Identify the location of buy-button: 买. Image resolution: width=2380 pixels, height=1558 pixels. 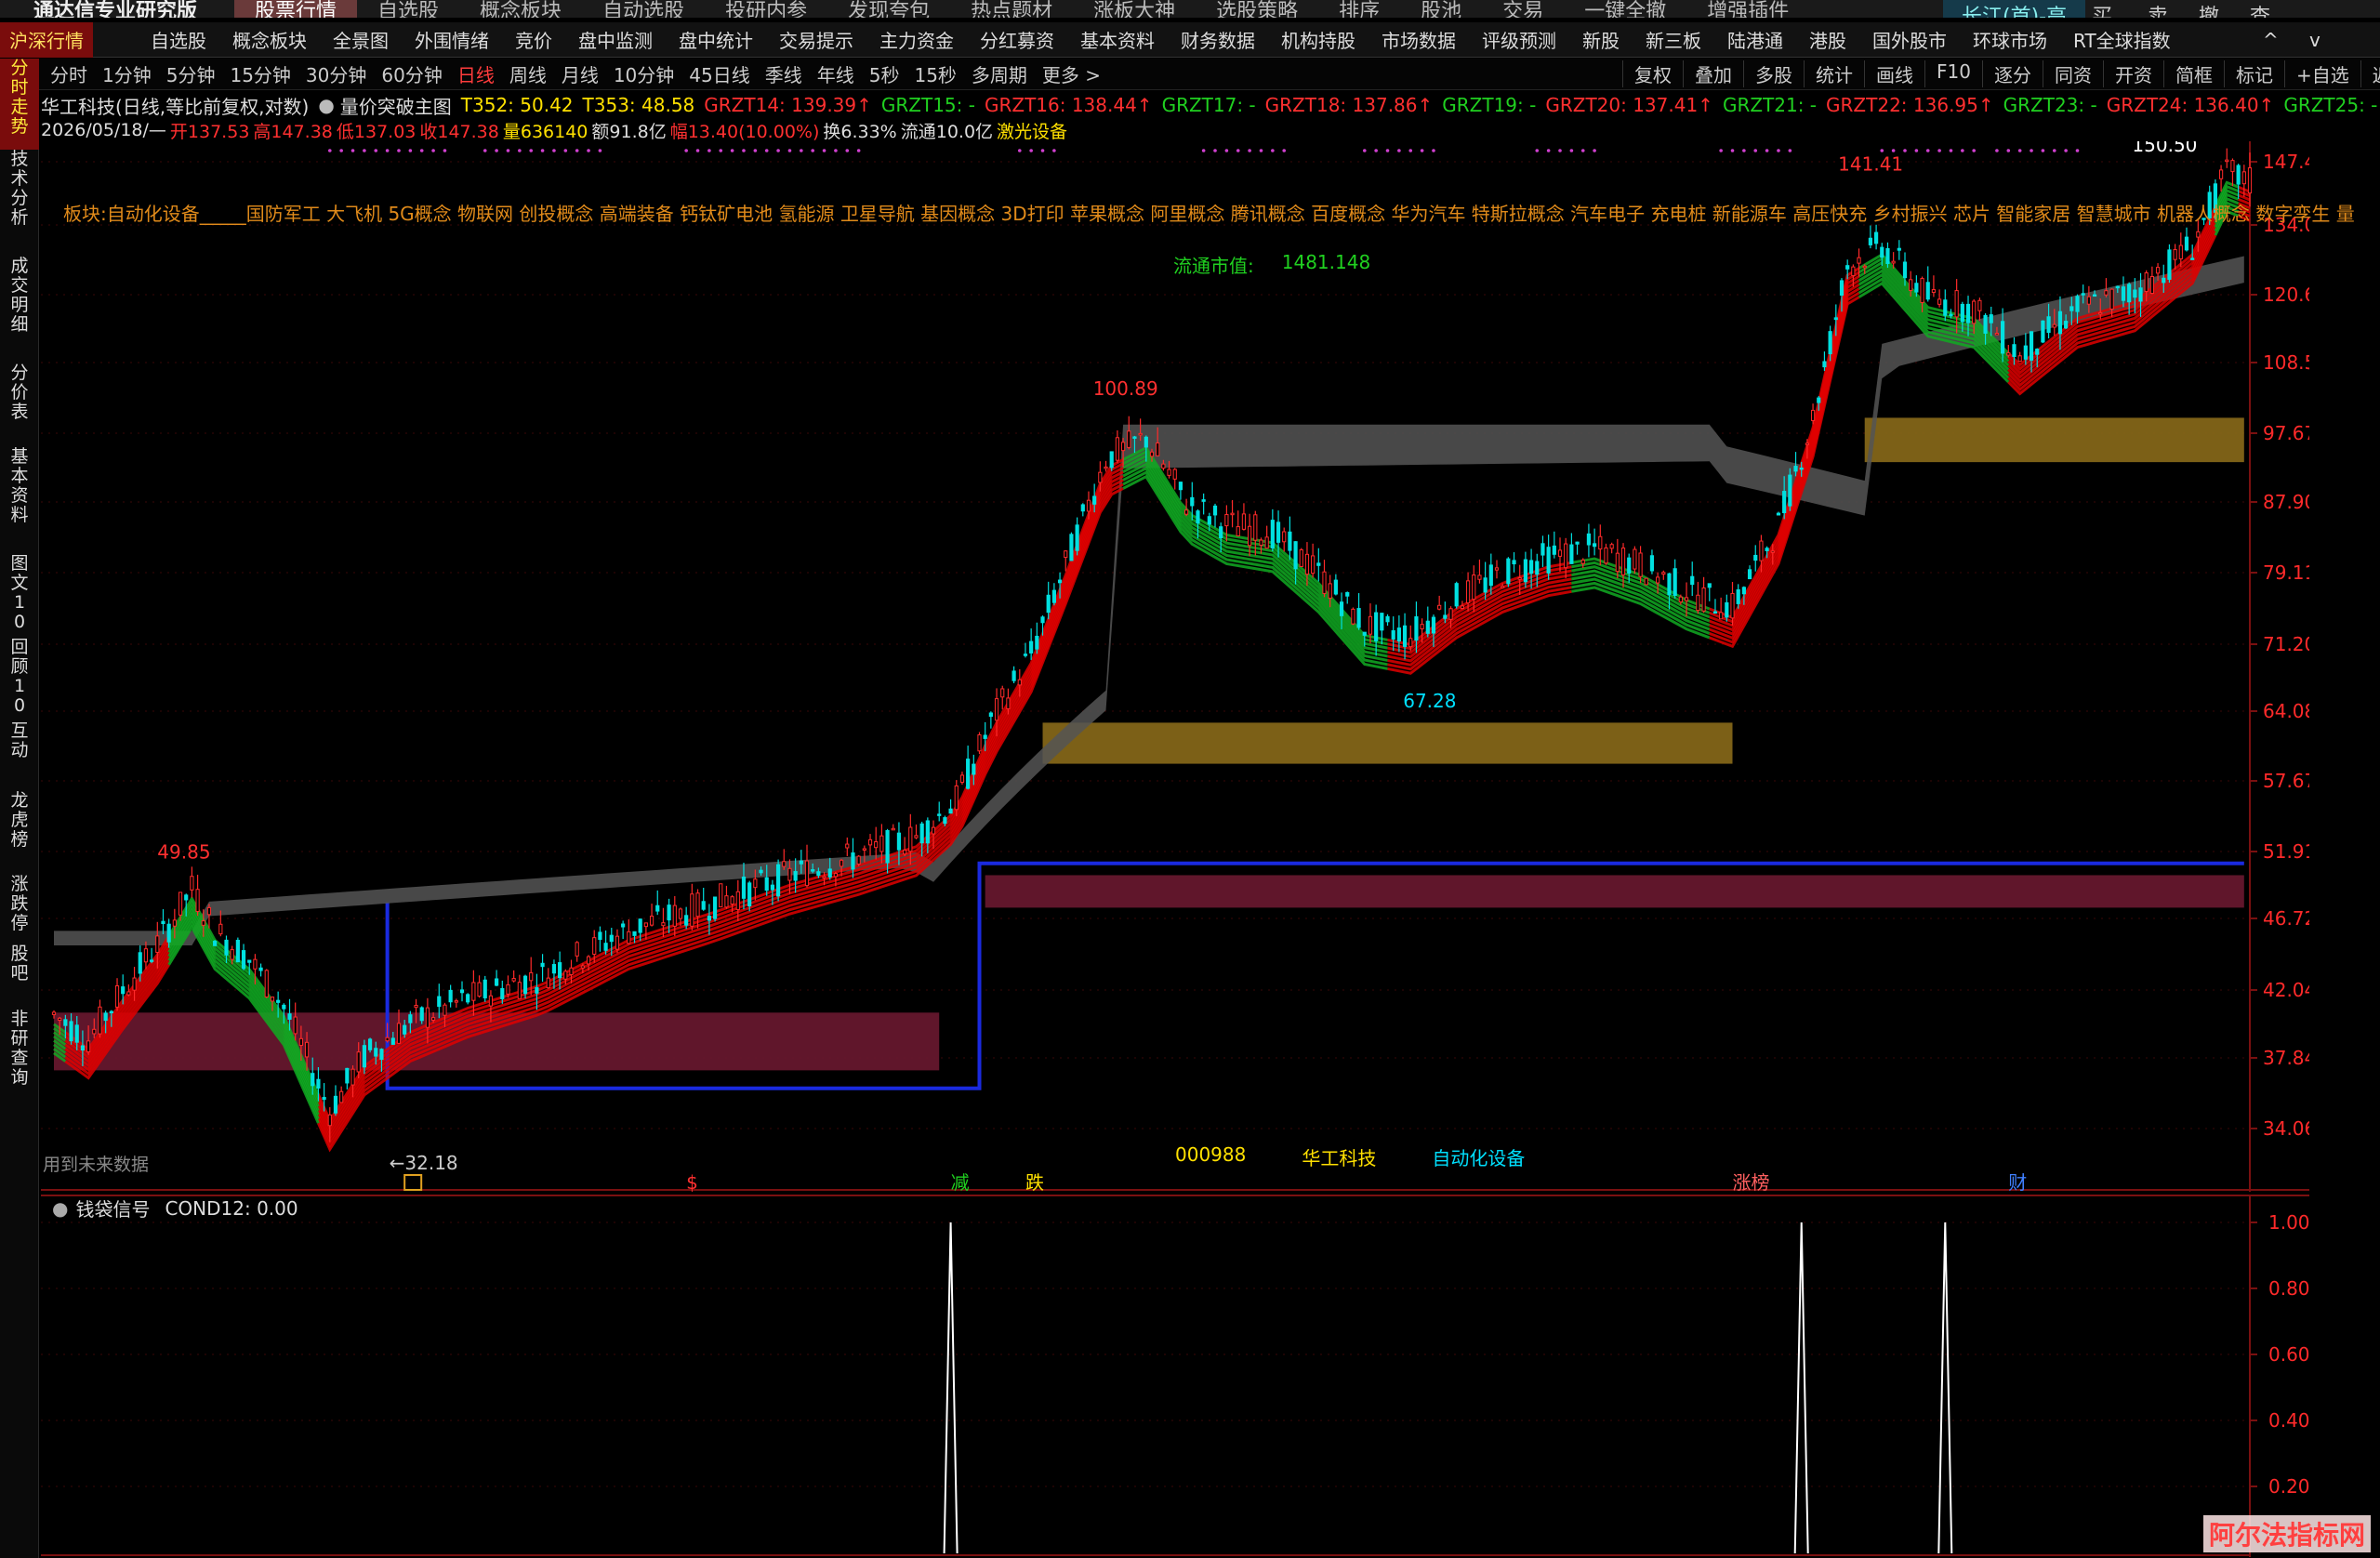
(2102, 9).